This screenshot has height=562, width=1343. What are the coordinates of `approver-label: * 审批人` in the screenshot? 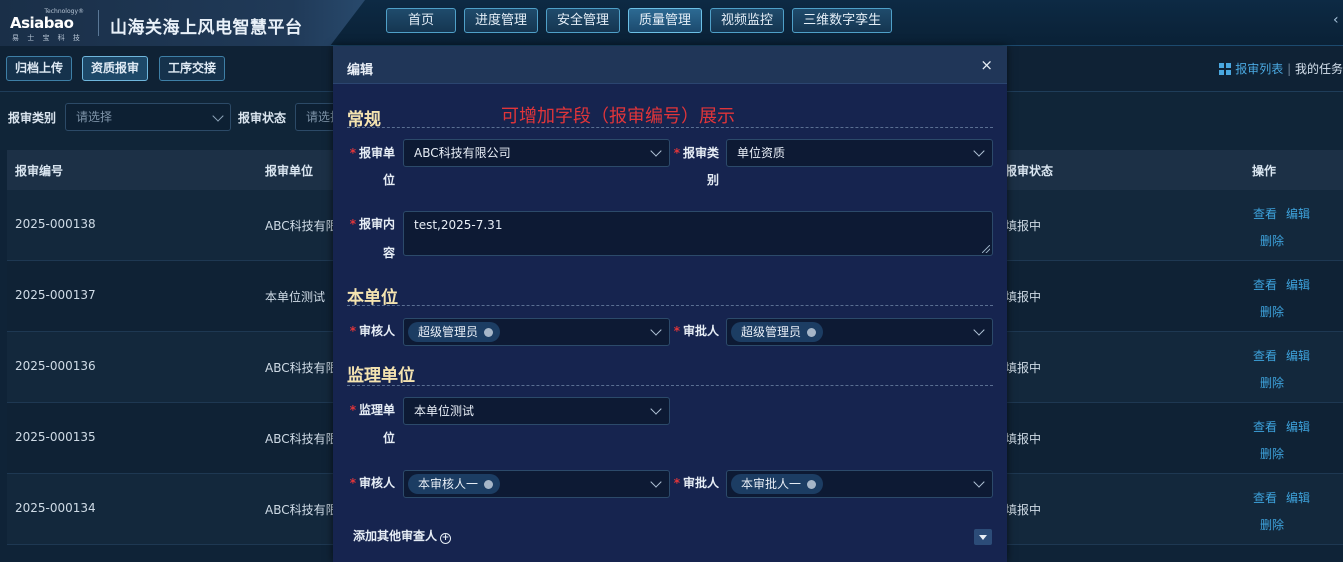 It's located at (694, 331).